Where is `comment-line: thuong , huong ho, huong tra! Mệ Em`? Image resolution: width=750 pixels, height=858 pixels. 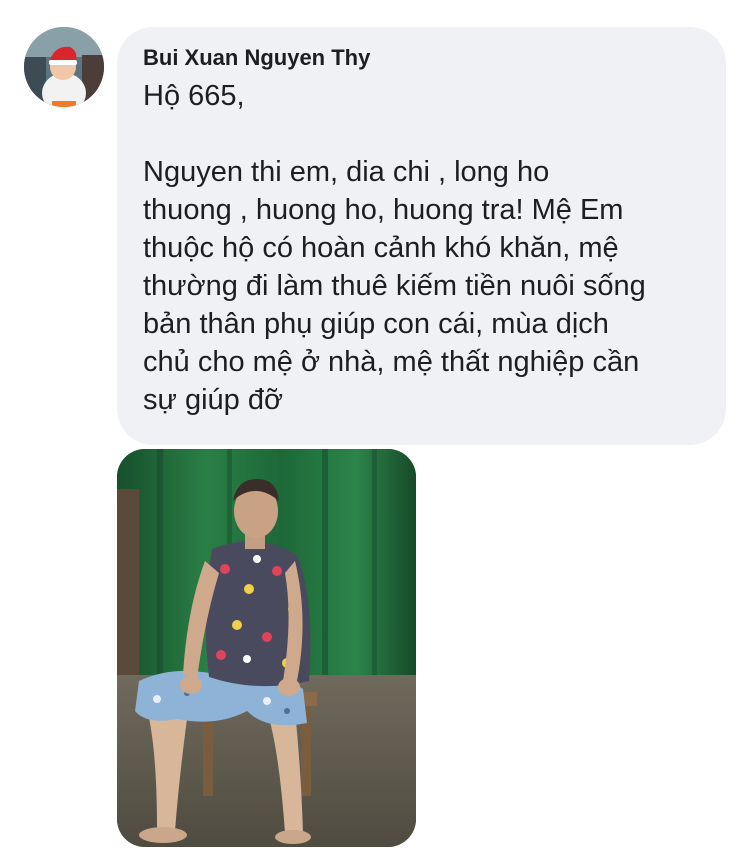 comment-line: thuong , huong ho, huong tra! Mệ Em is located at coordinates (383, 210).